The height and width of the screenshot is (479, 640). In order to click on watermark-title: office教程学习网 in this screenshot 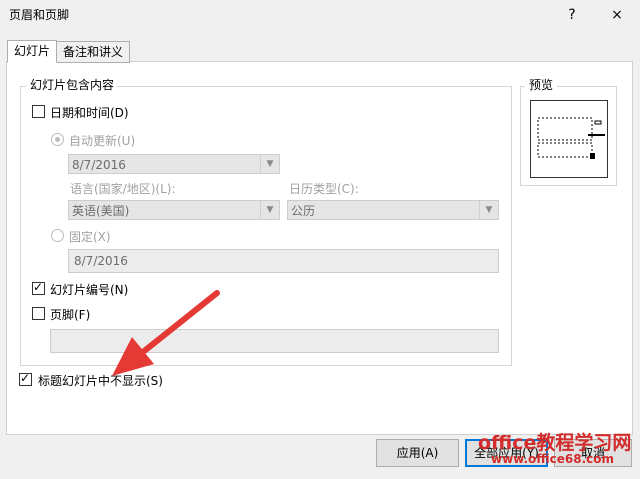, I will do `click(555, 443)`.